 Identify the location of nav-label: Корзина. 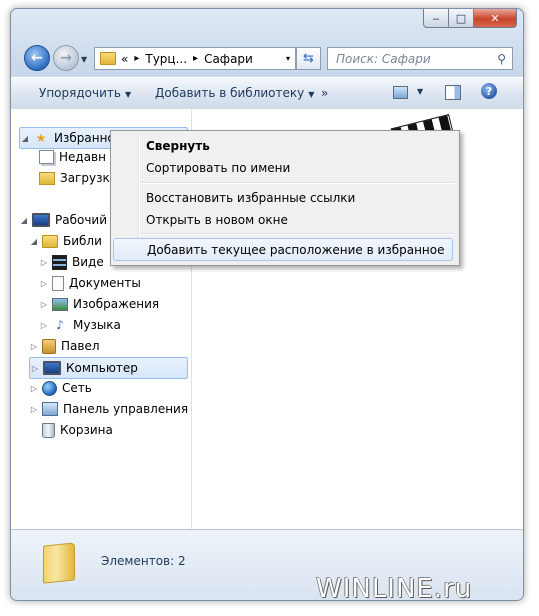
(86, 430).